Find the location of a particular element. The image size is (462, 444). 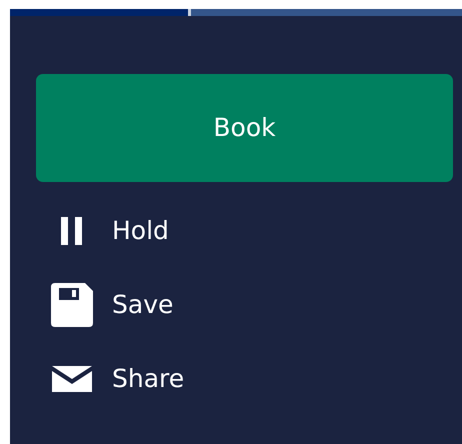

mail-icon is located at coordinates (72, 379).